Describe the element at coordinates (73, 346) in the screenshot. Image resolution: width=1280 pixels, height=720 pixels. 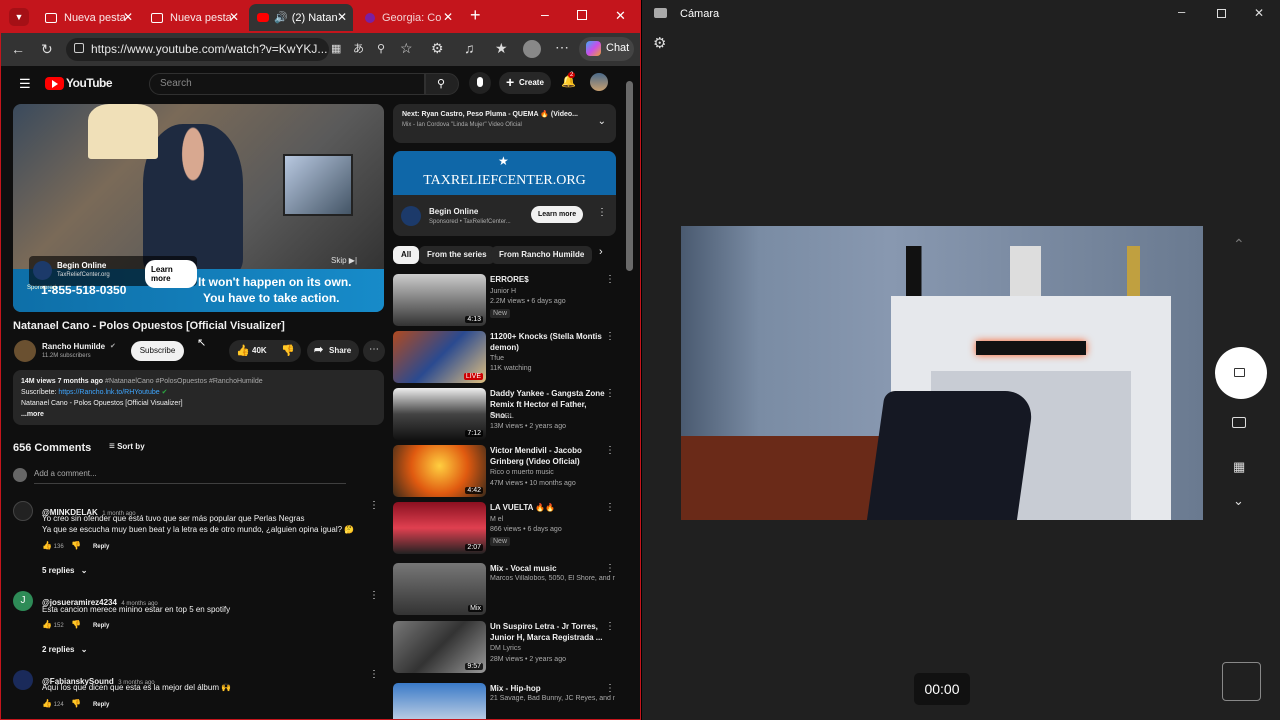
I see `channel-name: Rancho Humilde` at that location.